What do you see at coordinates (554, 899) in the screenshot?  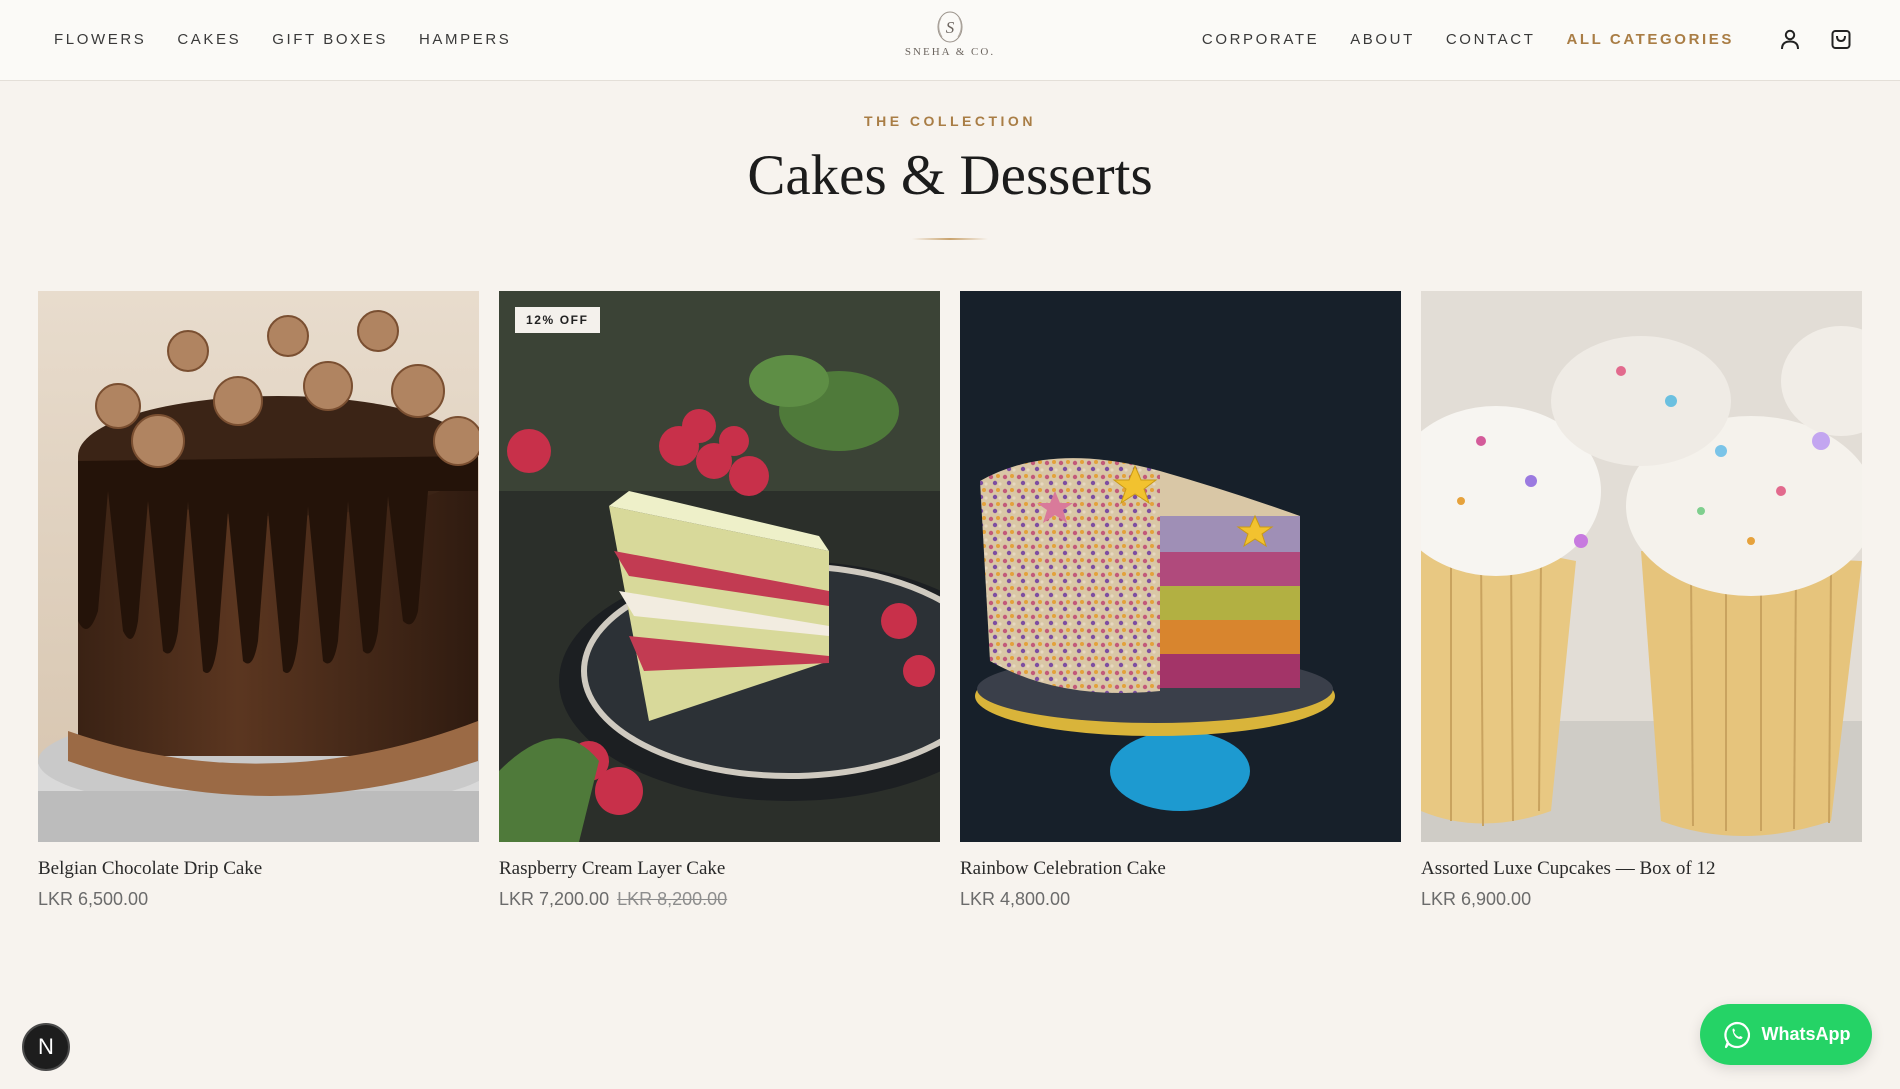 I see `current-price: LKR 7,200.00` at bounding box center [554, 899].